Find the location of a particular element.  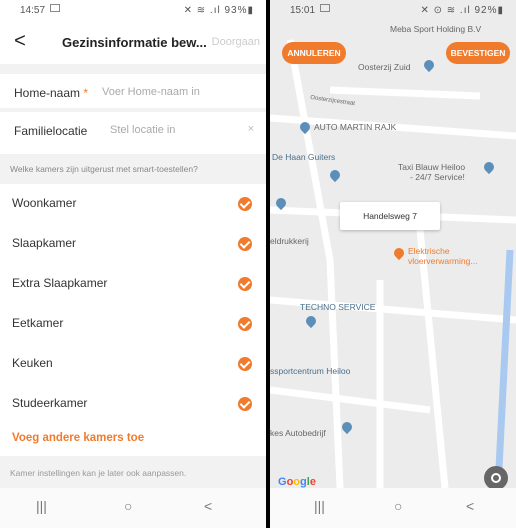

status-bar: 15:01 ✕ ⊙ ≋ .ıl 92%▮ is located at coordinates (393, 11).